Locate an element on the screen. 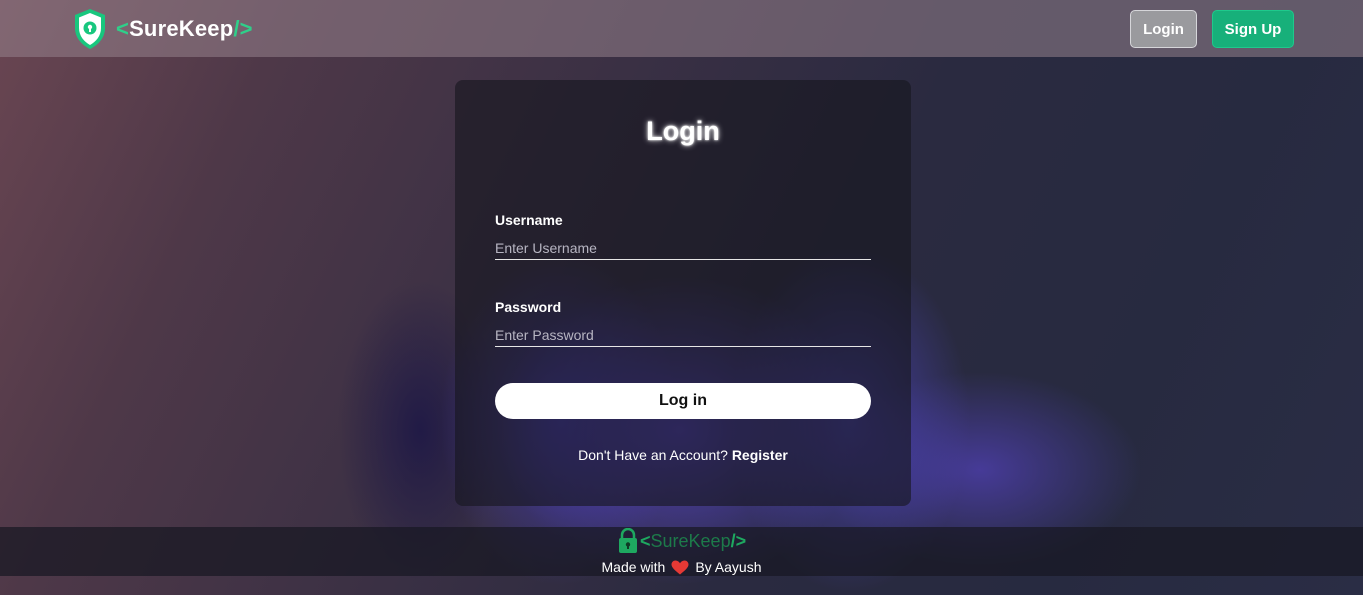 The width and height of the screenshot is (1363, 595). footer-brand: <SureKeep/> is located at coordinates (681, 541).